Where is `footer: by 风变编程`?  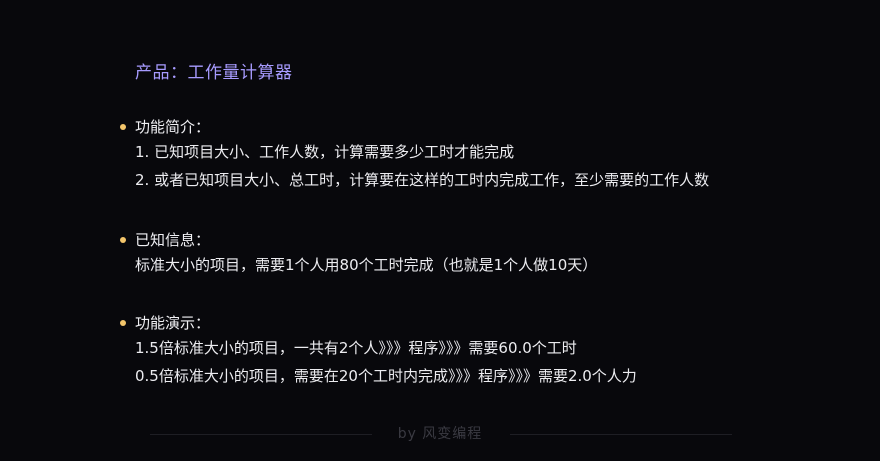
footer: by 风变编程 is located at coordinates (440, 434).